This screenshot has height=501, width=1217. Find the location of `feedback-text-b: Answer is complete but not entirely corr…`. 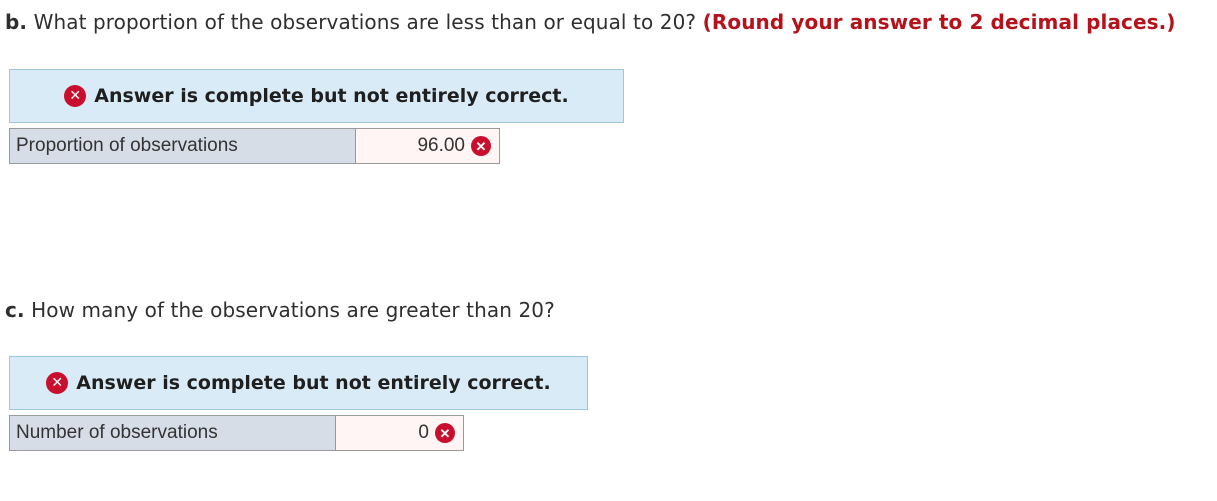

feedback-text-b: Answer is complete but not entirely corr… is located at coordinates (331, 96).